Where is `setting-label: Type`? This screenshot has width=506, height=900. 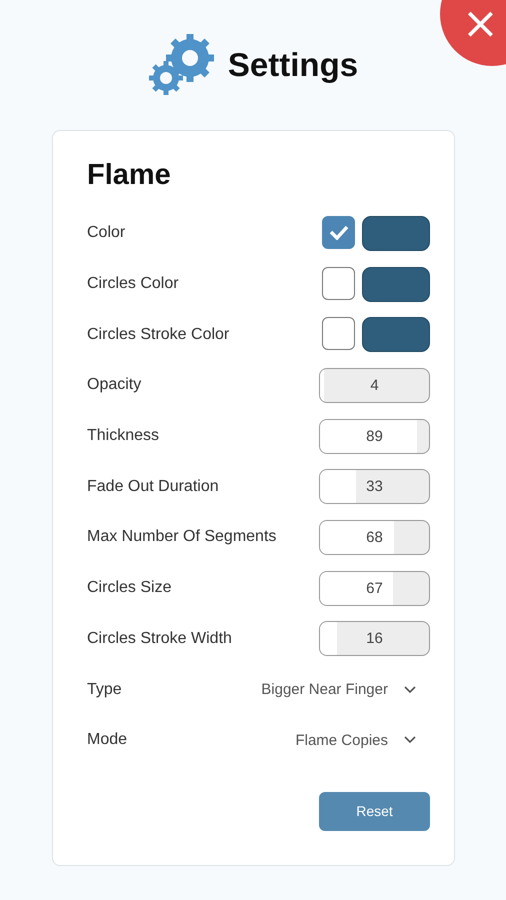
setting-label: Type is located at coordinates (104, 689).